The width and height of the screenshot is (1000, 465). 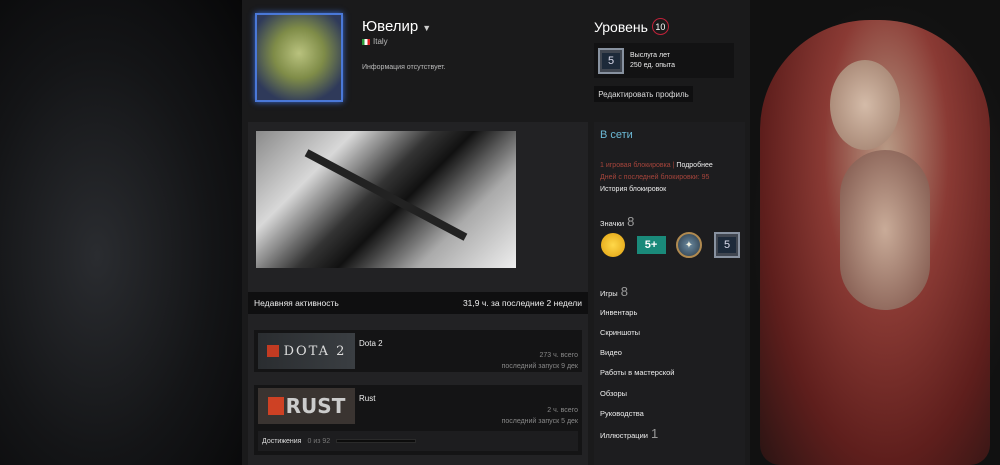 What do you see at coordinates (386, 195) in the screenshot?
I see `screenshot-blade-shape` at bounding box center [386, 195].